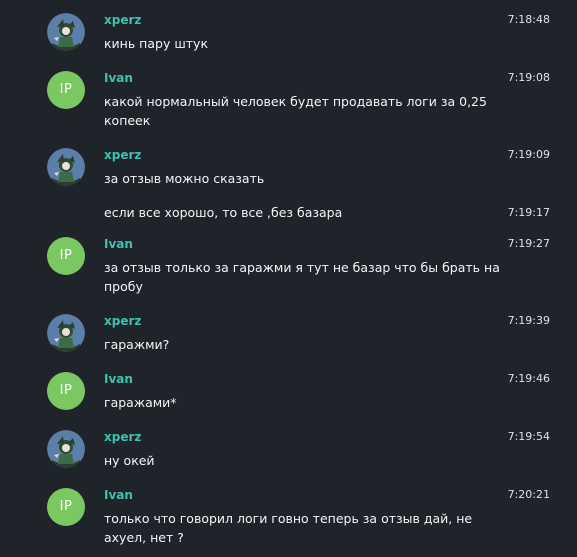 The width and height of the screenshot is (577, 557). Describe the element at coordinates (156, 43) in the screenshot. I see `message-text: кинь пару штук` at that location.